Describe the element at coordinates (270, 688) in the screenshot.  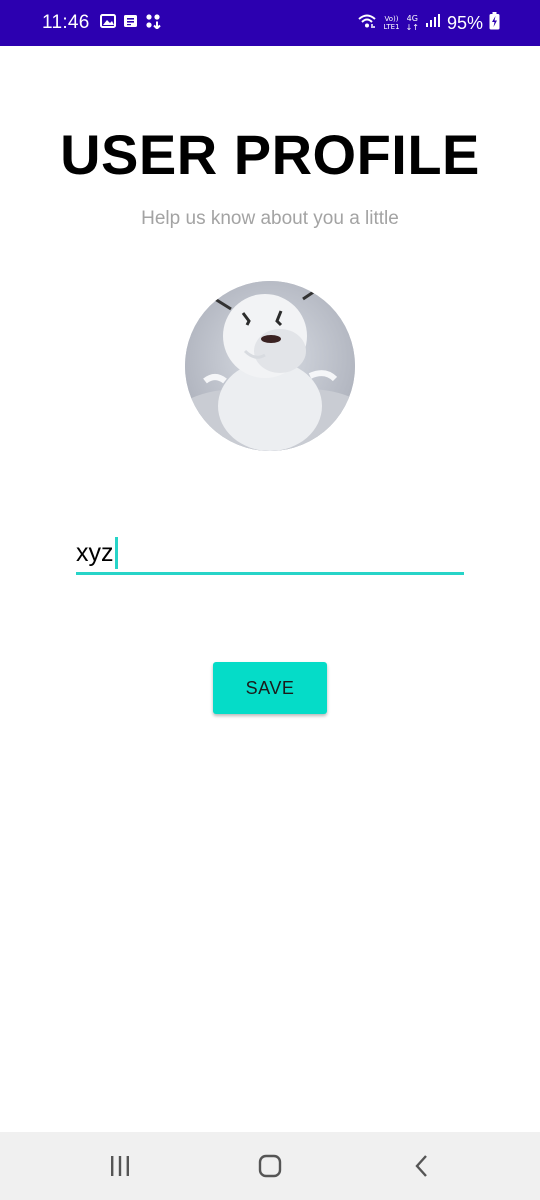
I see `save-button: SAVE` at that location.